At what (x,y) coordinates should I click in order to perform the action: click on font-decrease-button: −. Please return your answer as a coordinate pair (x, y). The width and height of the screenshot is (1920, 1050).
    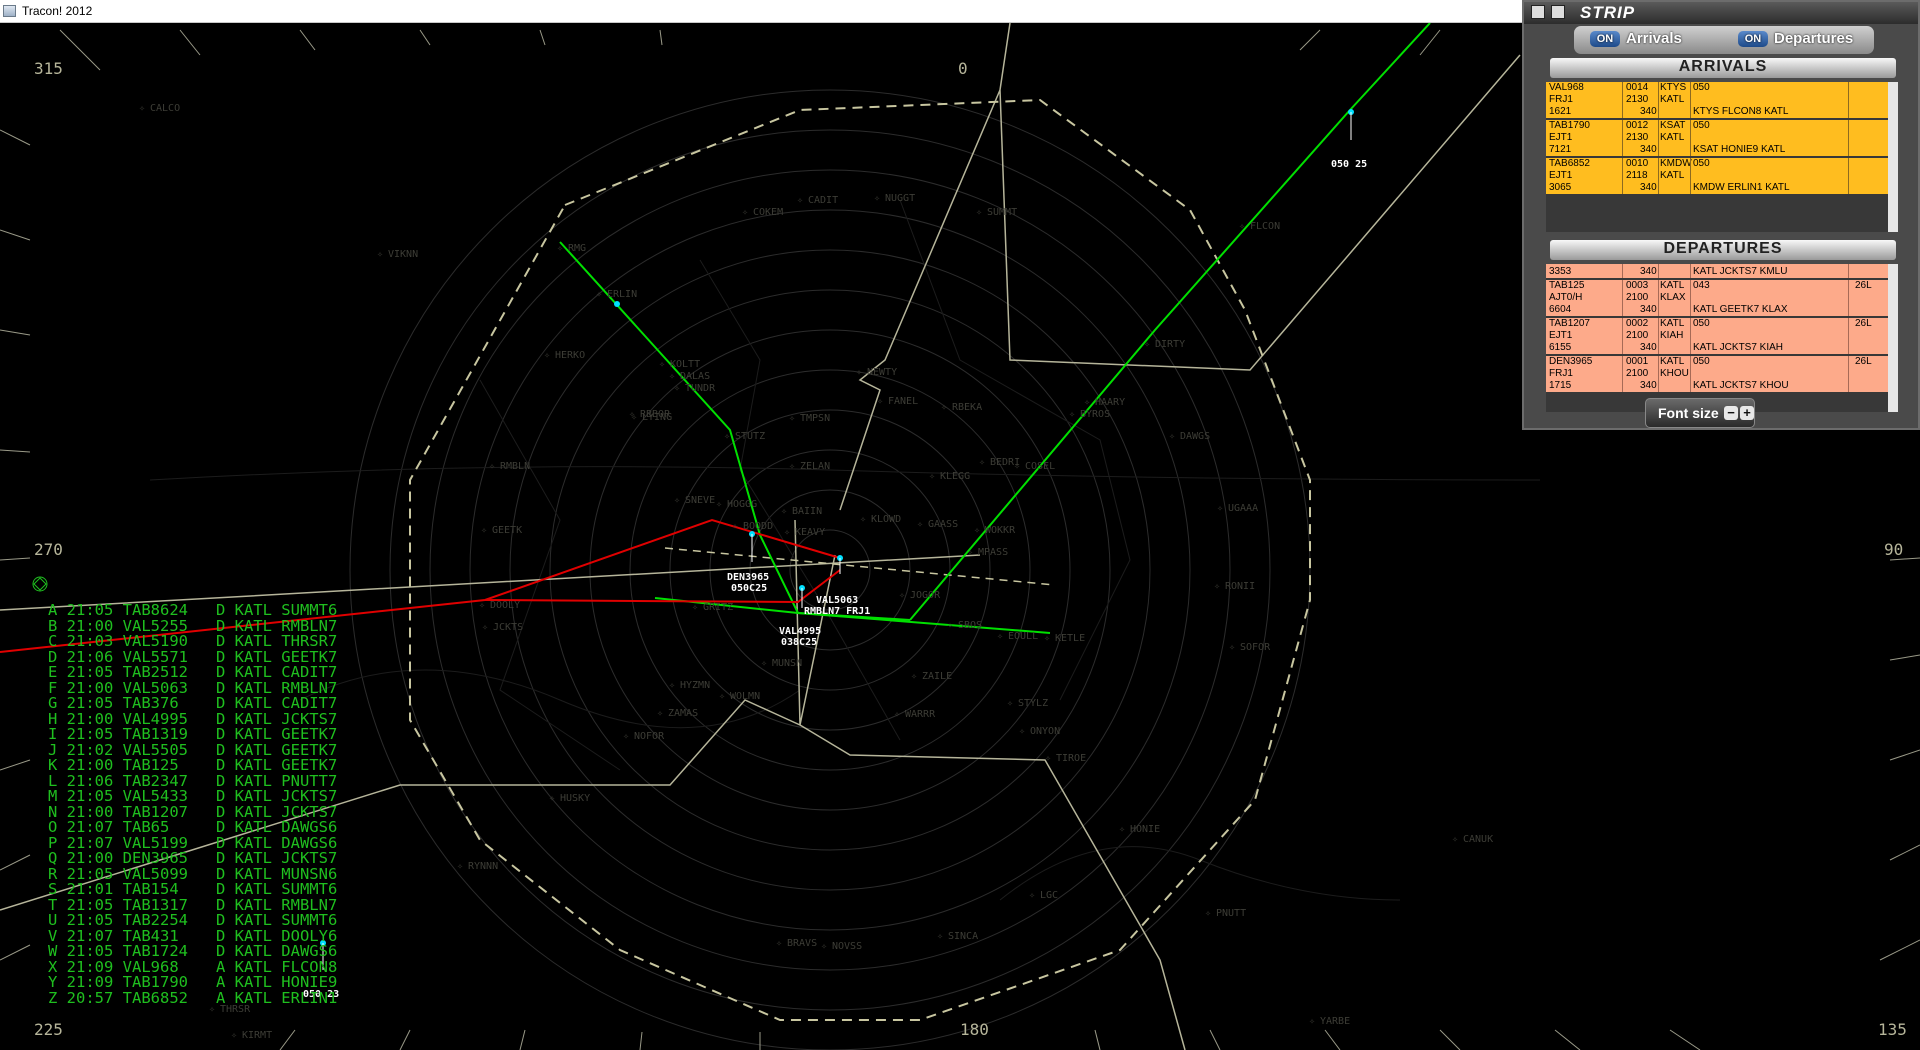
    Looking at the image, I should click on (1731, 413).